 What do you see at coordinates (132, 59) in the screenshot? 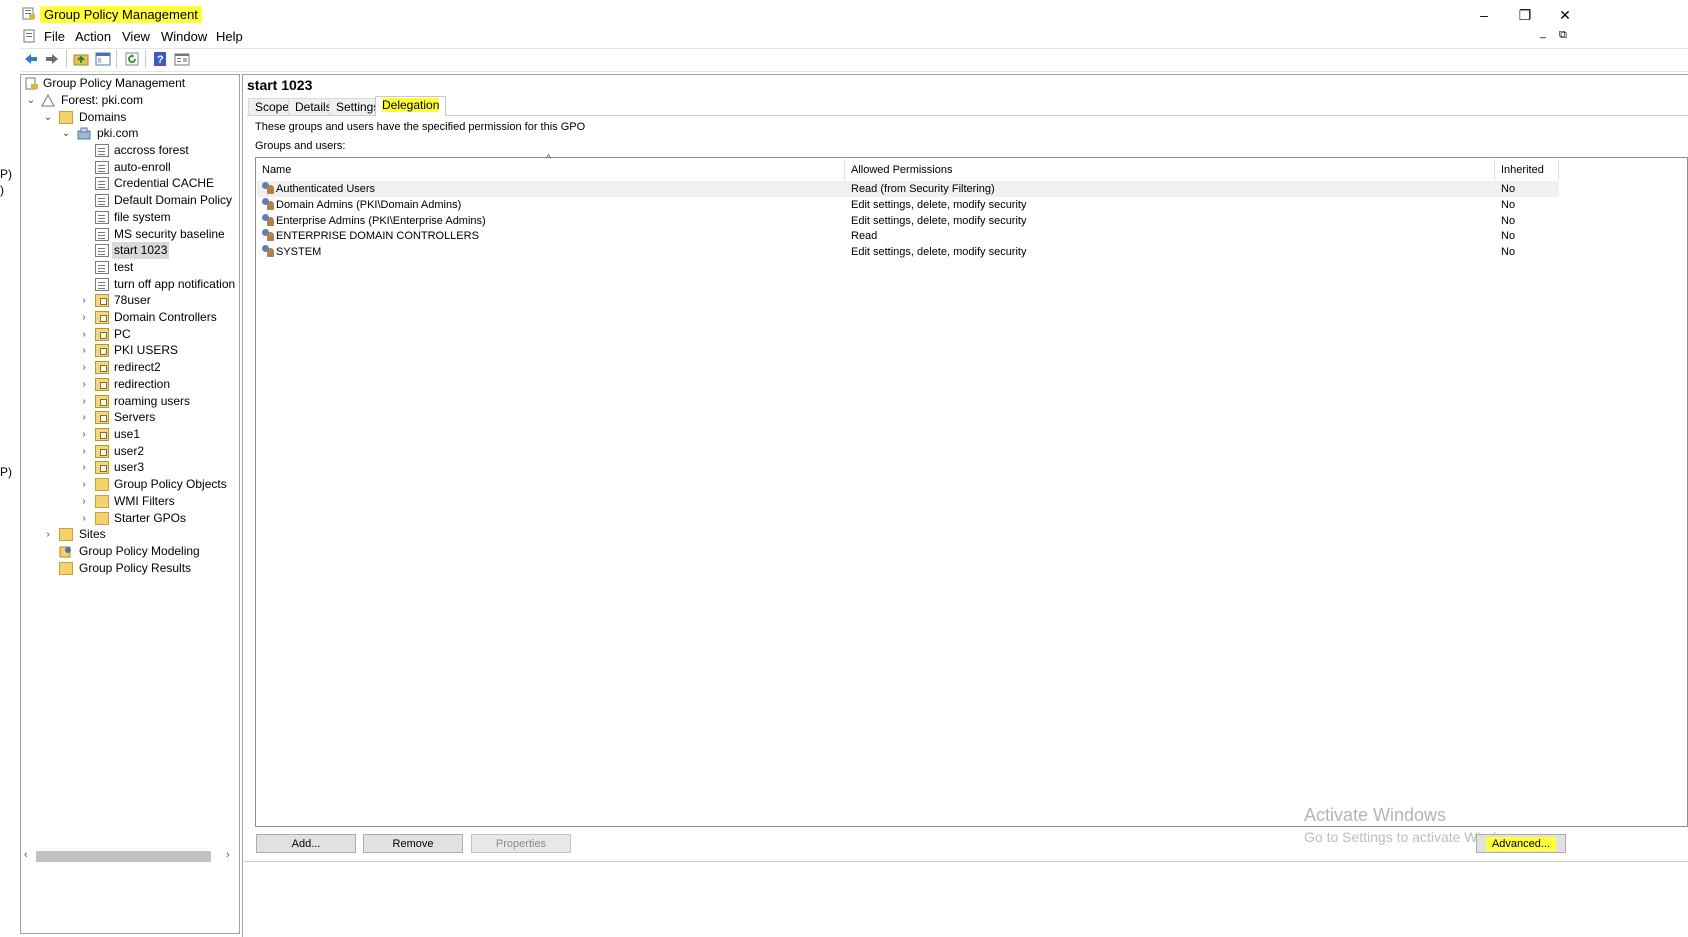
I see `refresh-icon` at bounding box center [132, 59].